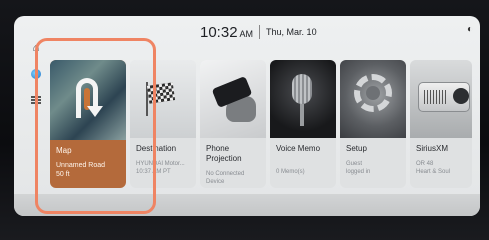 The image size is (489, 240). I want to click on microphone-icon, so click(302, 89).